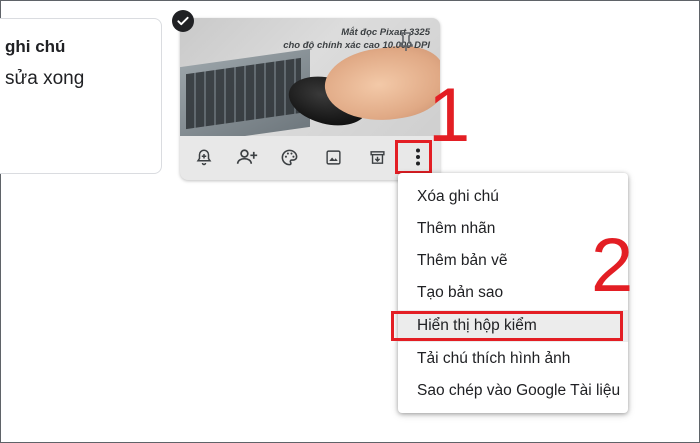 The image size is (700, 443). I want to click on add-collaborator-icon, so click(247, 157).